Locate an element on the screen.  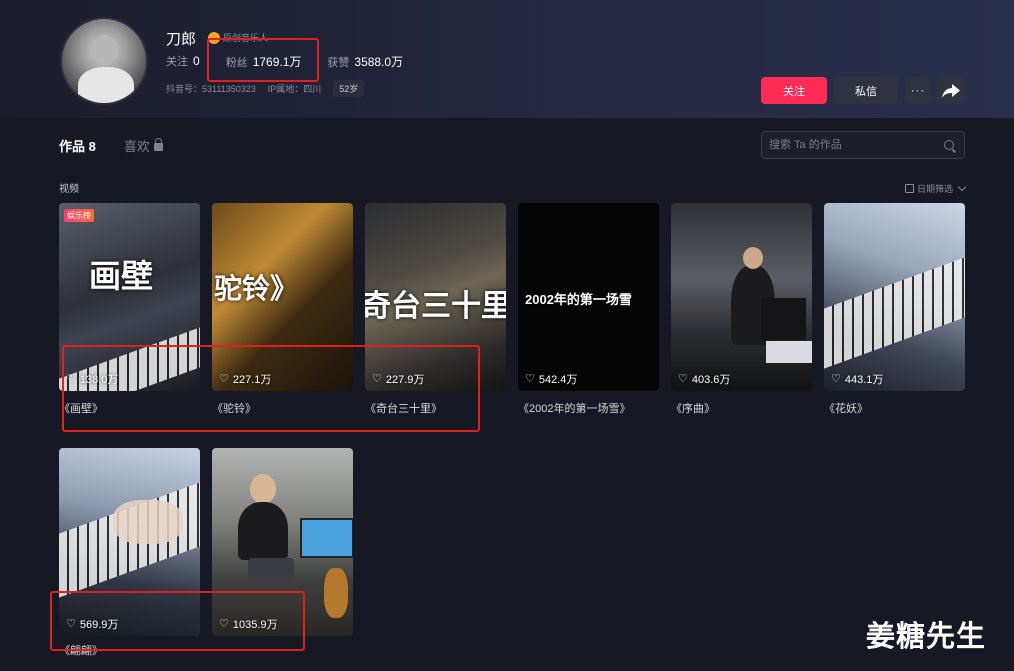
highlight-box-followers is located at coordinates (263, 60).